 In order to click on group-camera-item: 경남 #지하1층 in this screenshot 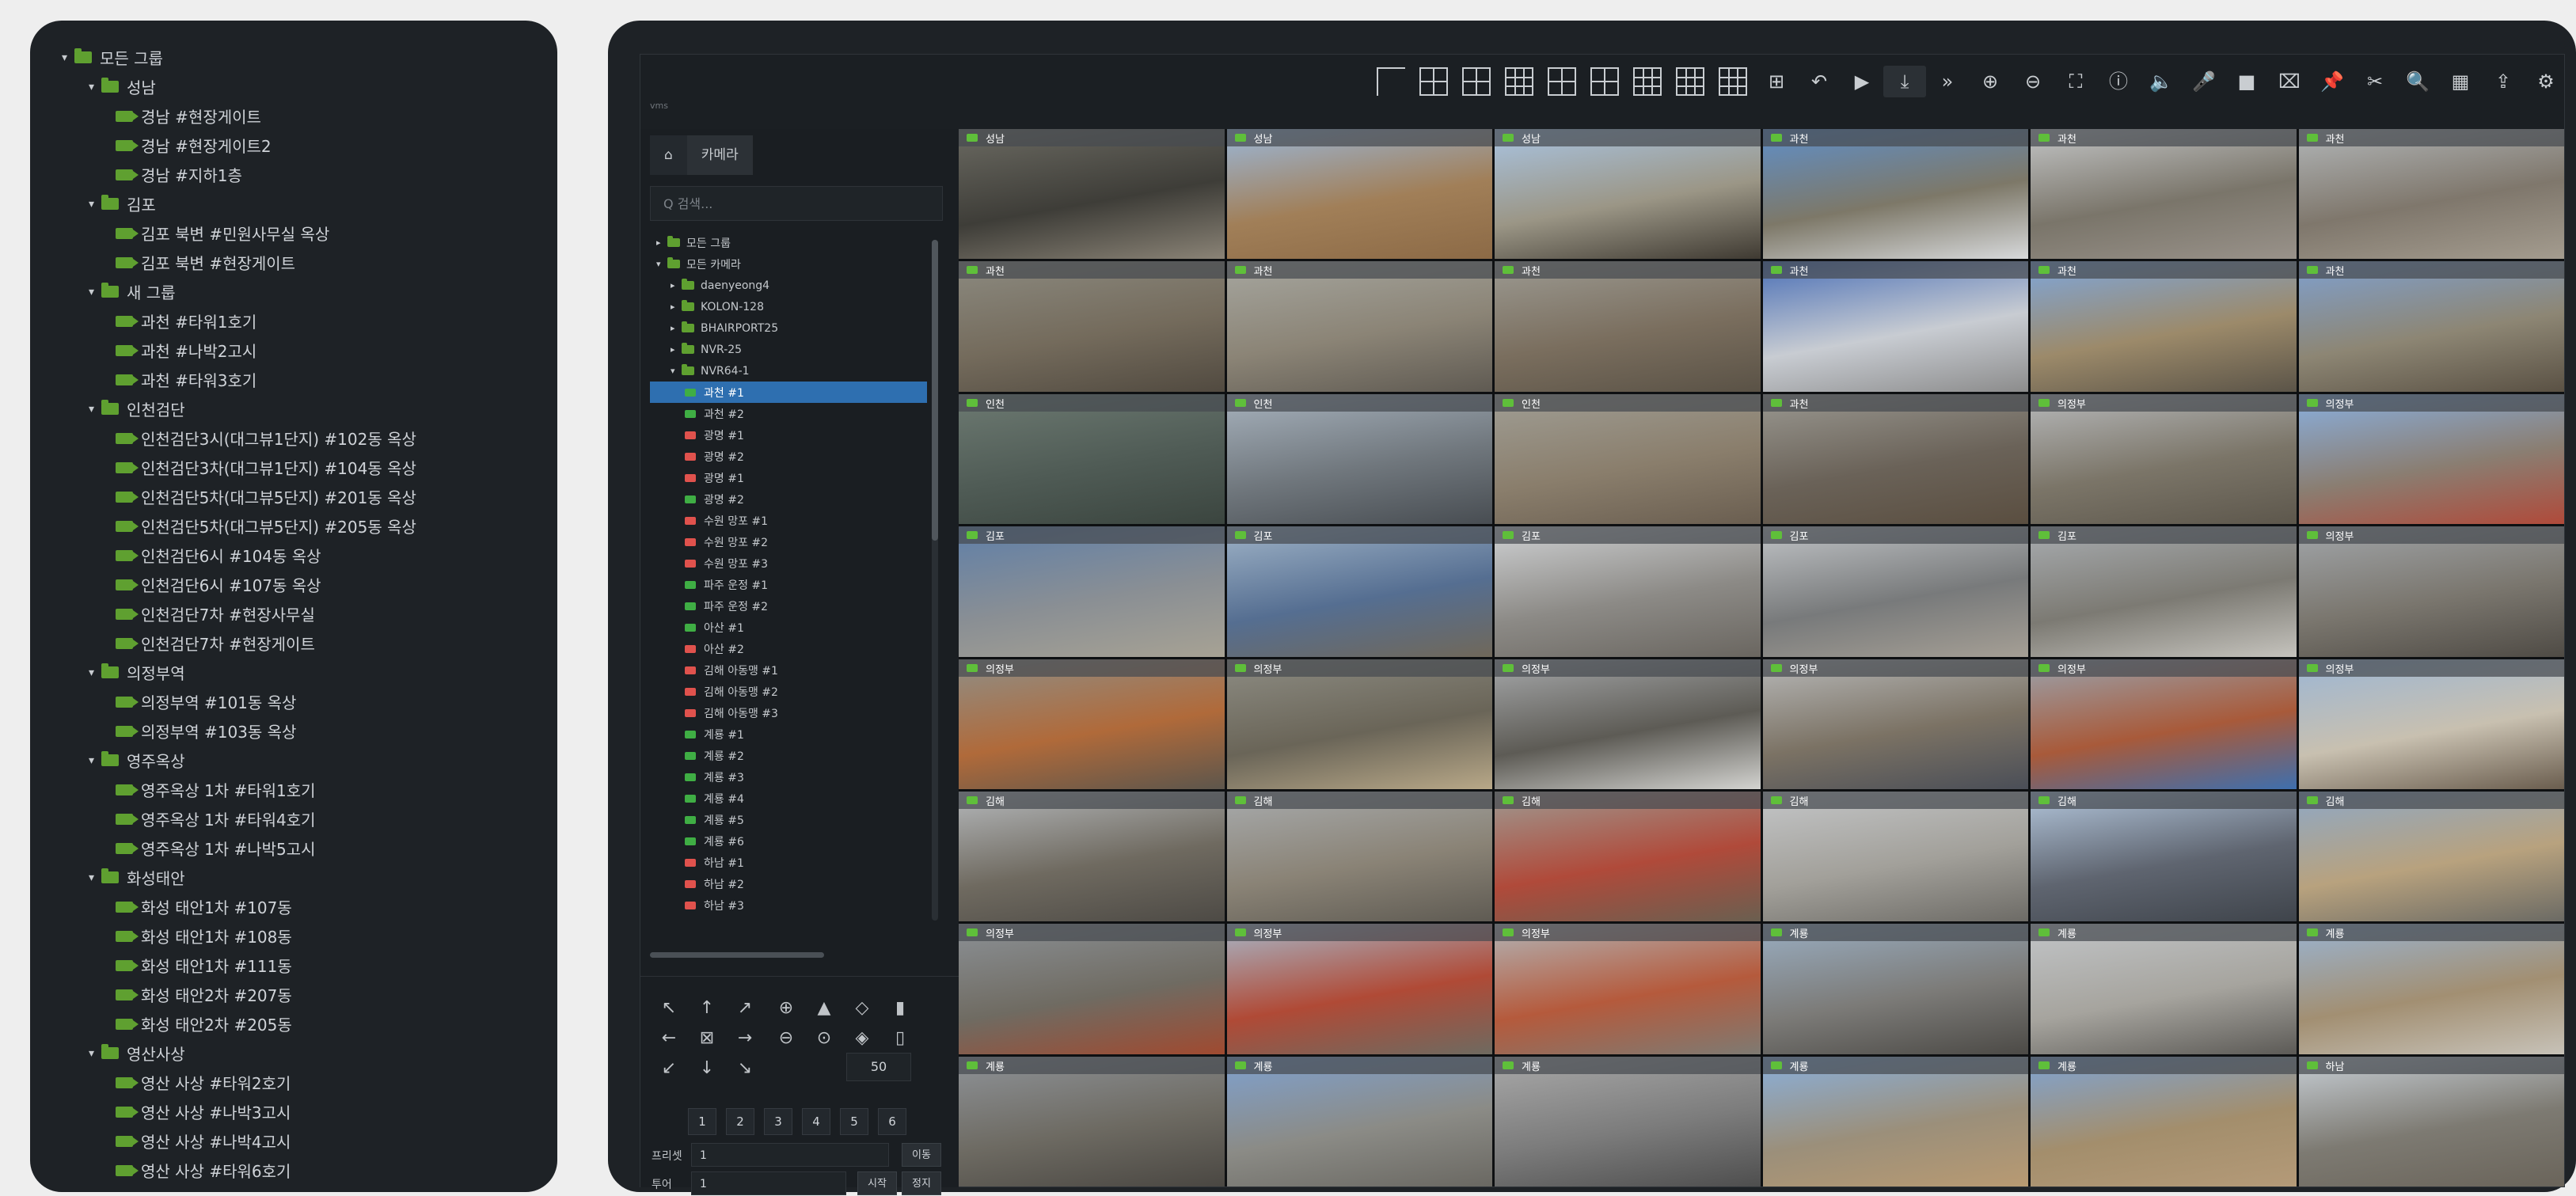, I will do `click(309, 174)`.